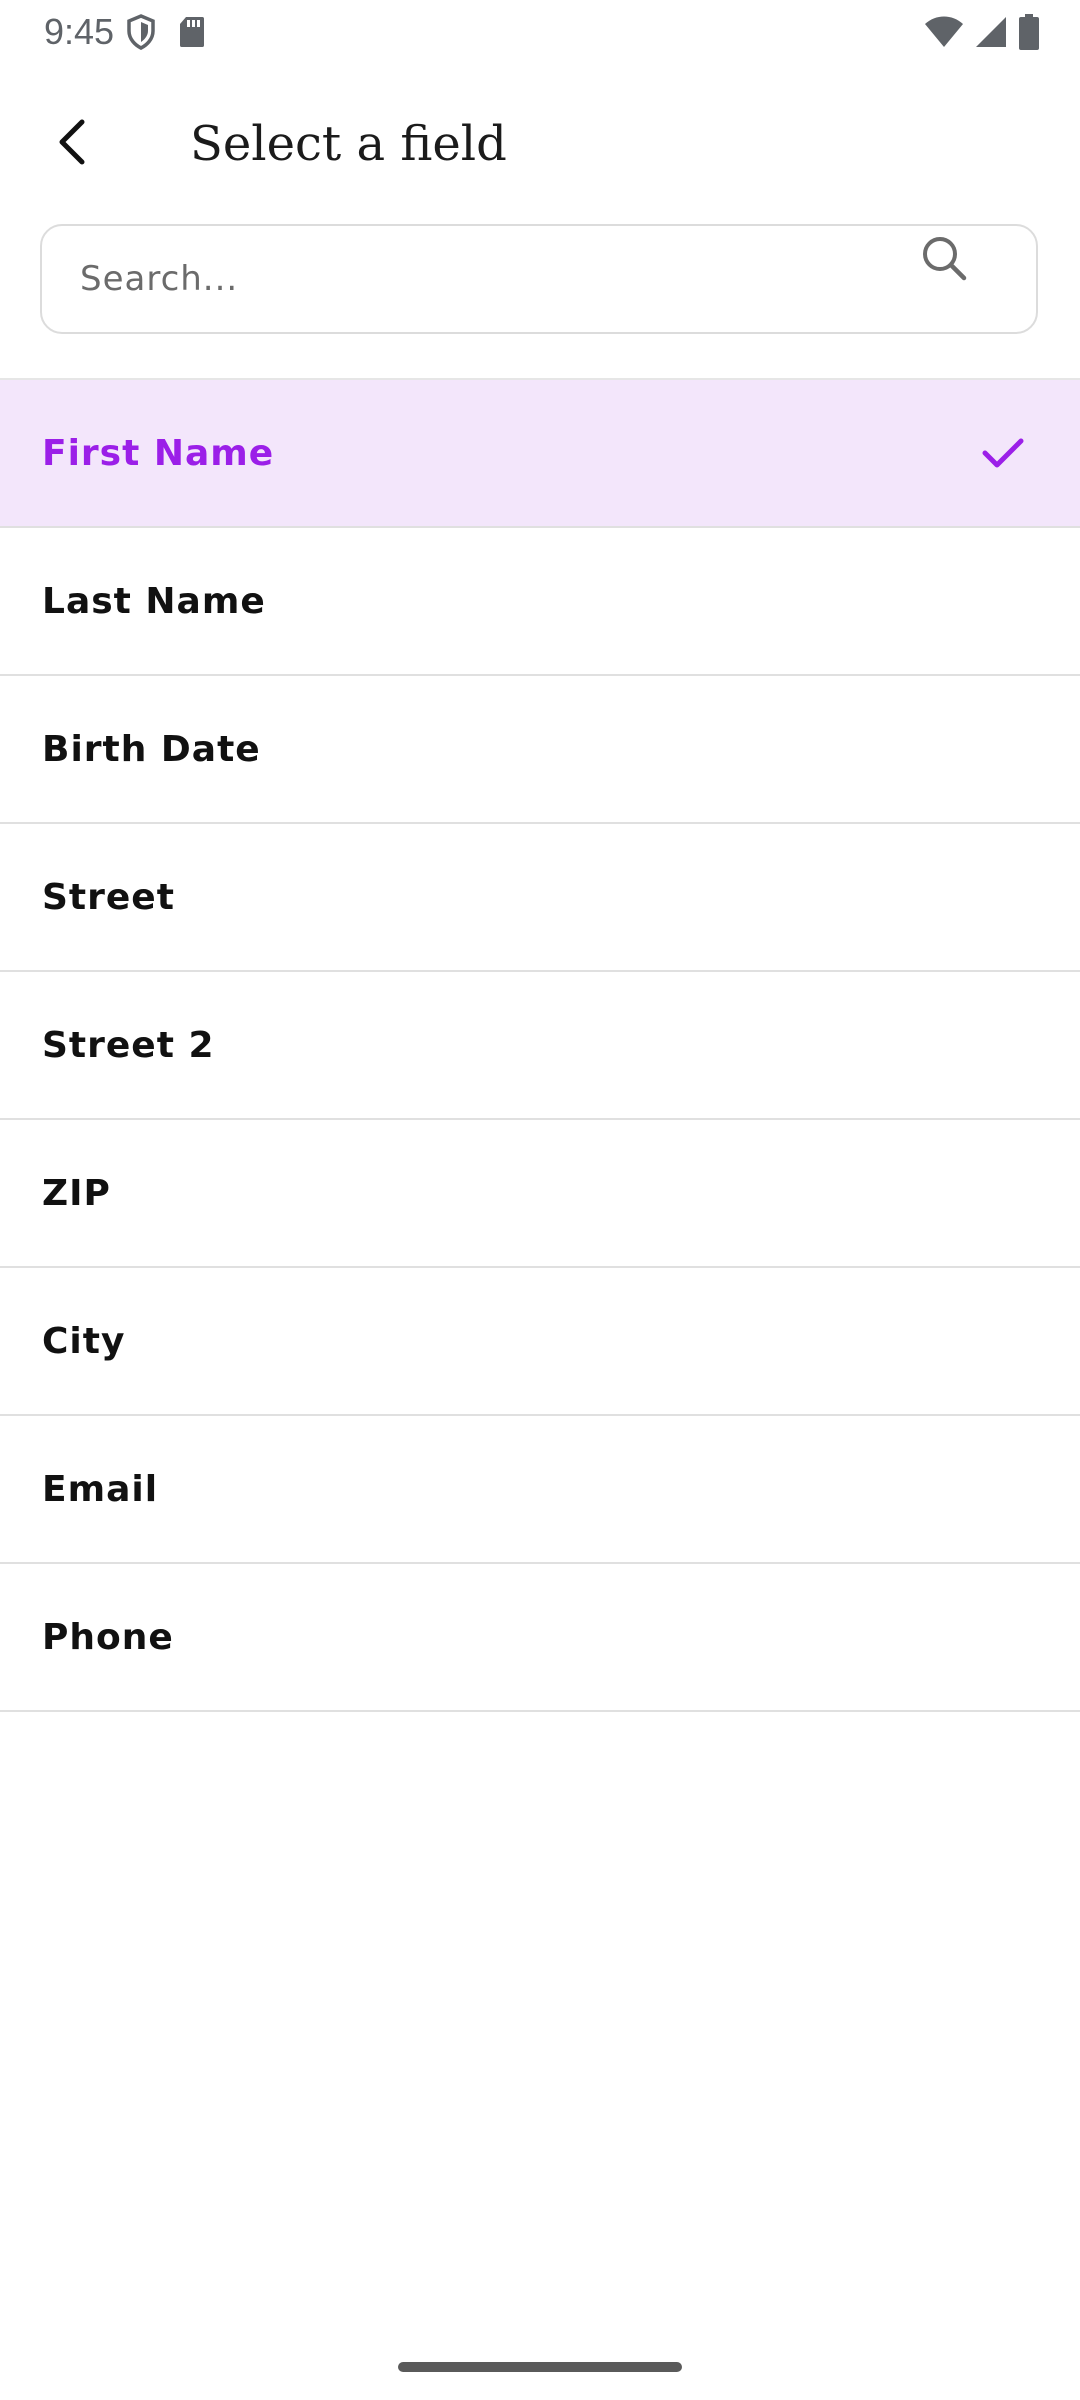 The image size is (1080, 2400). I want to click on list-item-birth-date: Birth Date, so click(540, 750).